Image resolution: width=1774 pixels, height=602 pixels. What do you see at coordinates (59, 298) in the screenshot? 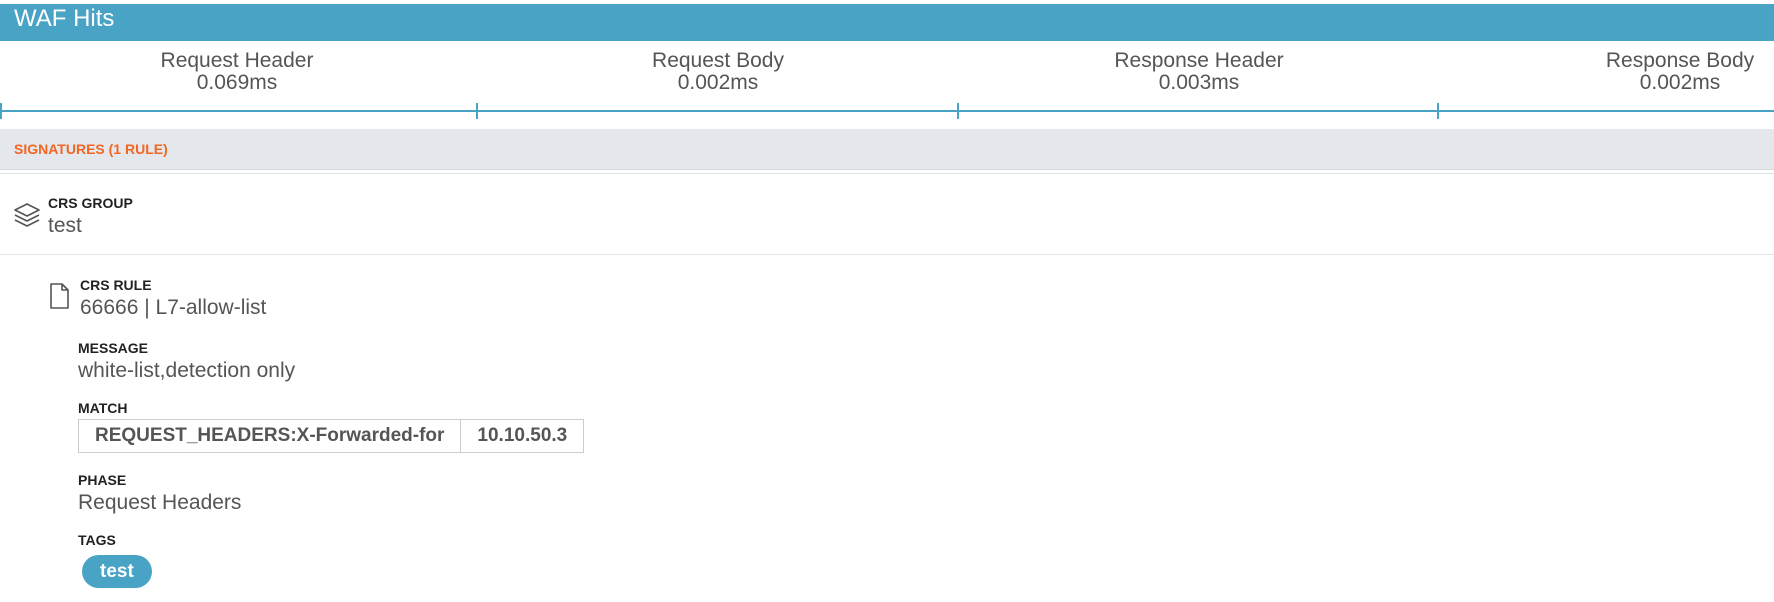
I see `document-icon` at bounding box center [59, 298].